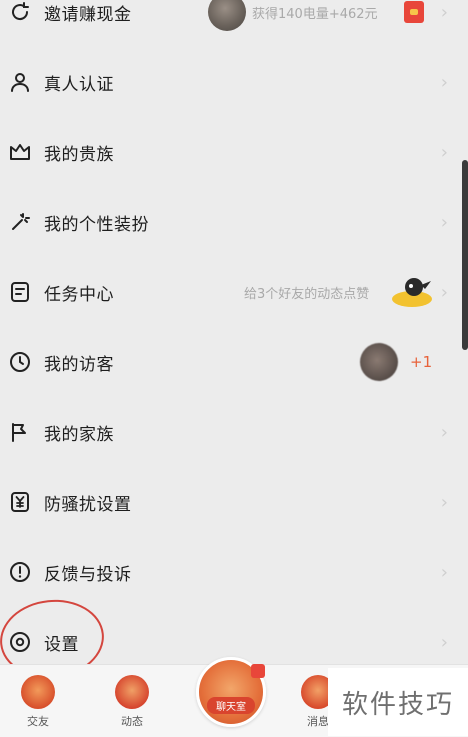 The image size is (468, 737). I want to click on watermark-text: 软件技巧, so click(397, 704).